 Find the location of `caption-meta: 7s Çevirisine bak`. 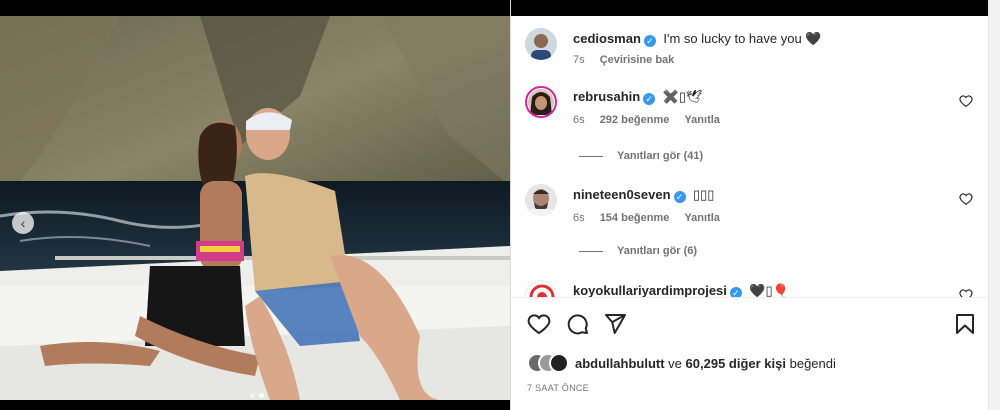

caption-meta: 7s Çevirisine bak is located at coordinates (629, 60).